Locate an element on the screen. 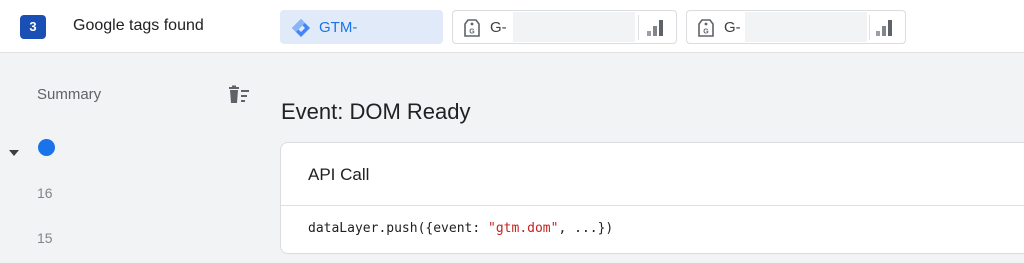 The width and height of the screenshot is (1024, 263). sidebar-summary: Summary is located at coordinates (69, 94).